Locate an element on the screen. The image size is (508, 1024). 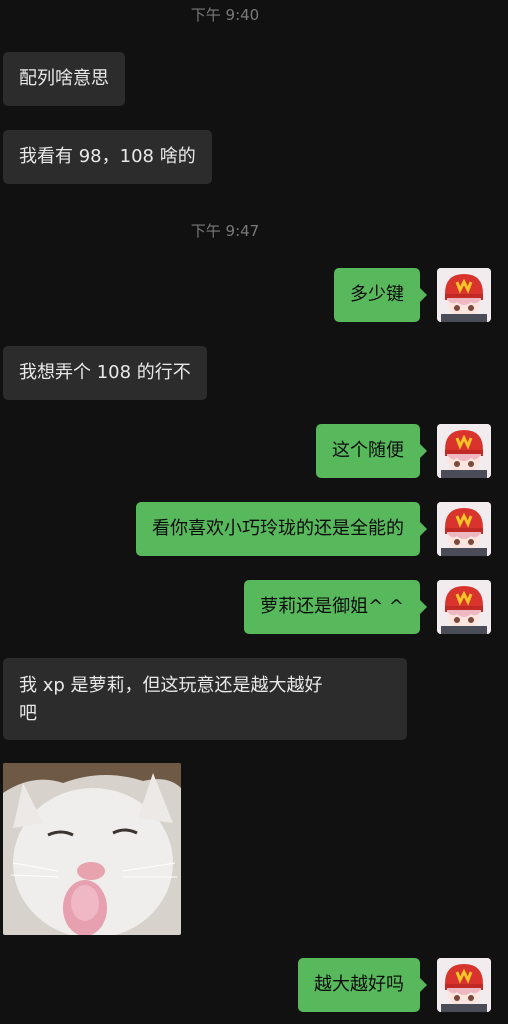
outgoing-message: 萝莉还是御姐^ ^ is located at coordinates (335, 607).